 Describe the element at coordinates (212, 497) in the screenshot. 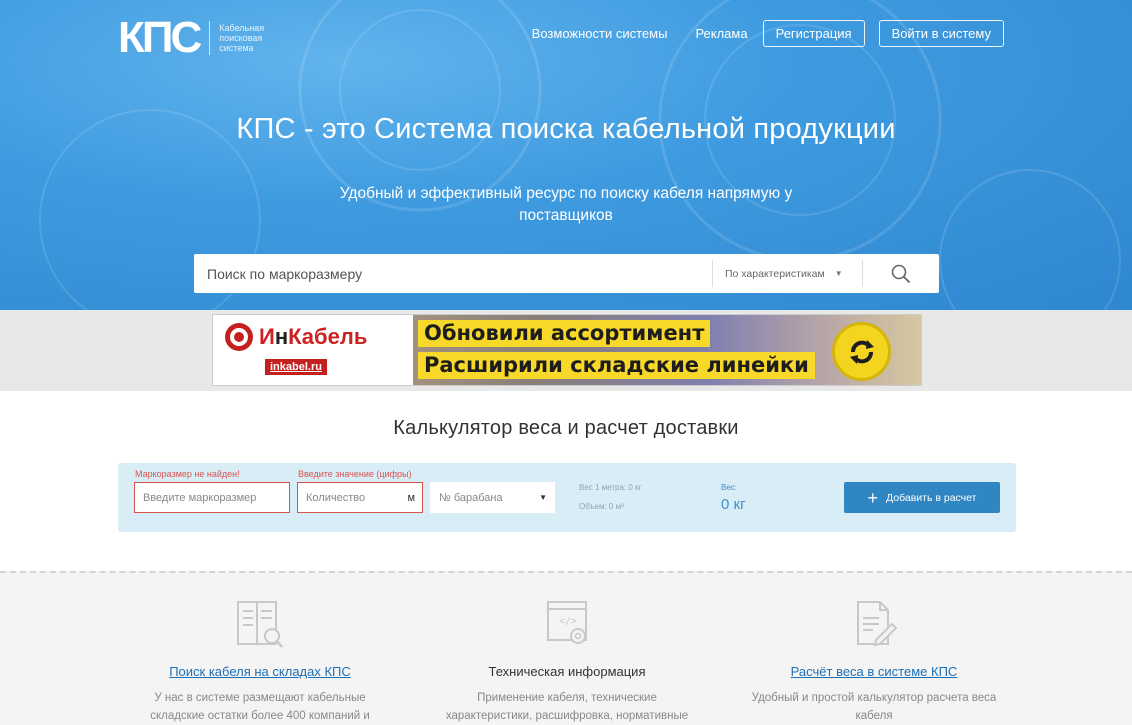

I see `mark-input: Введите маркоразмер` at that location.